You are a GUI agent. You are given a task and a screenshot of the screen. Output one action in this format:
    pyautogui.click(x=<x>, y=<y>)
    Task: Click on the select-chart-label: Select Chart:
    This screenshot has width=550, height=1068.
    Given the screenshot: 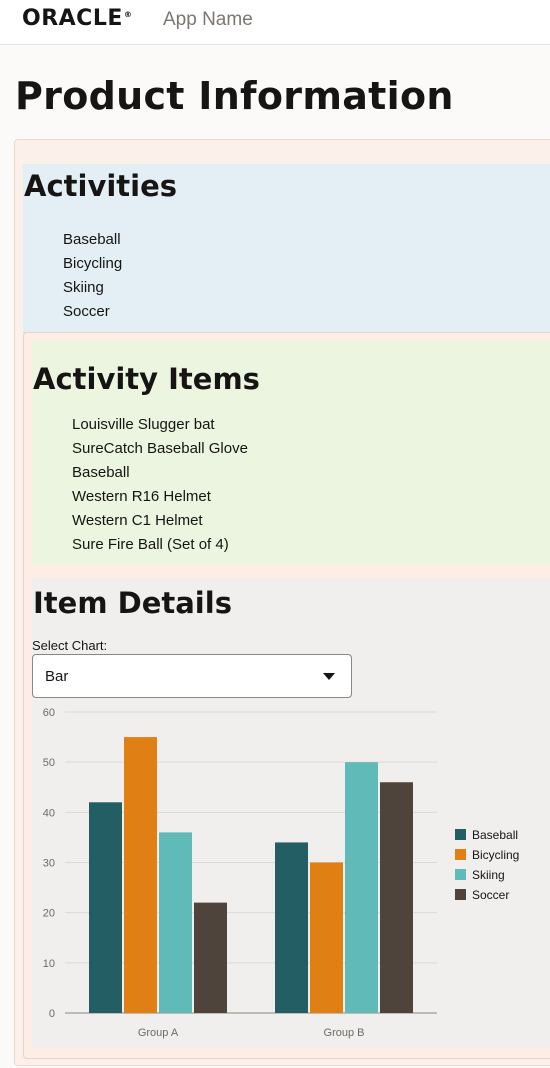 What is the action you would take?
    pyautogui.click(x=70, y=645)
    